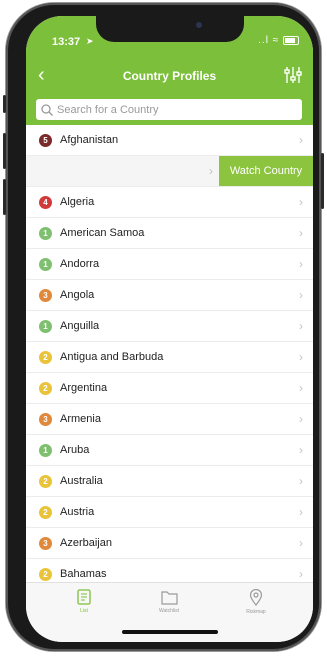 The image size is (327, 656). What do you see at coordinates (169, 233) in the screenshot?
I see `list-item: 1 American Samoa ›` at bounding box center [169, 233].